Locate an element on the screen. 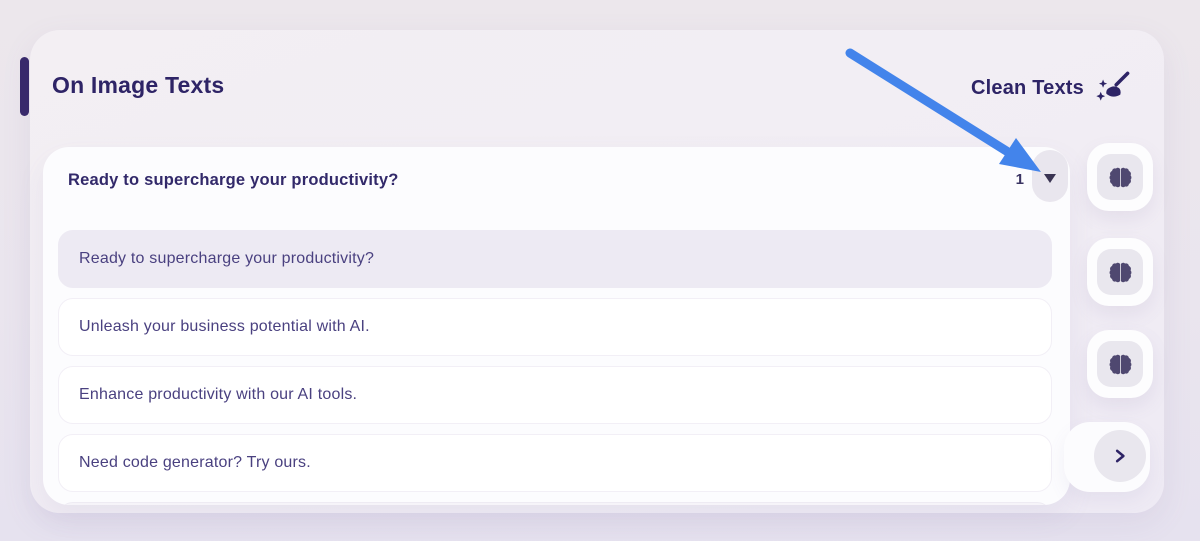  dropdown-toggle-button is located at coordinates (1050, 176).